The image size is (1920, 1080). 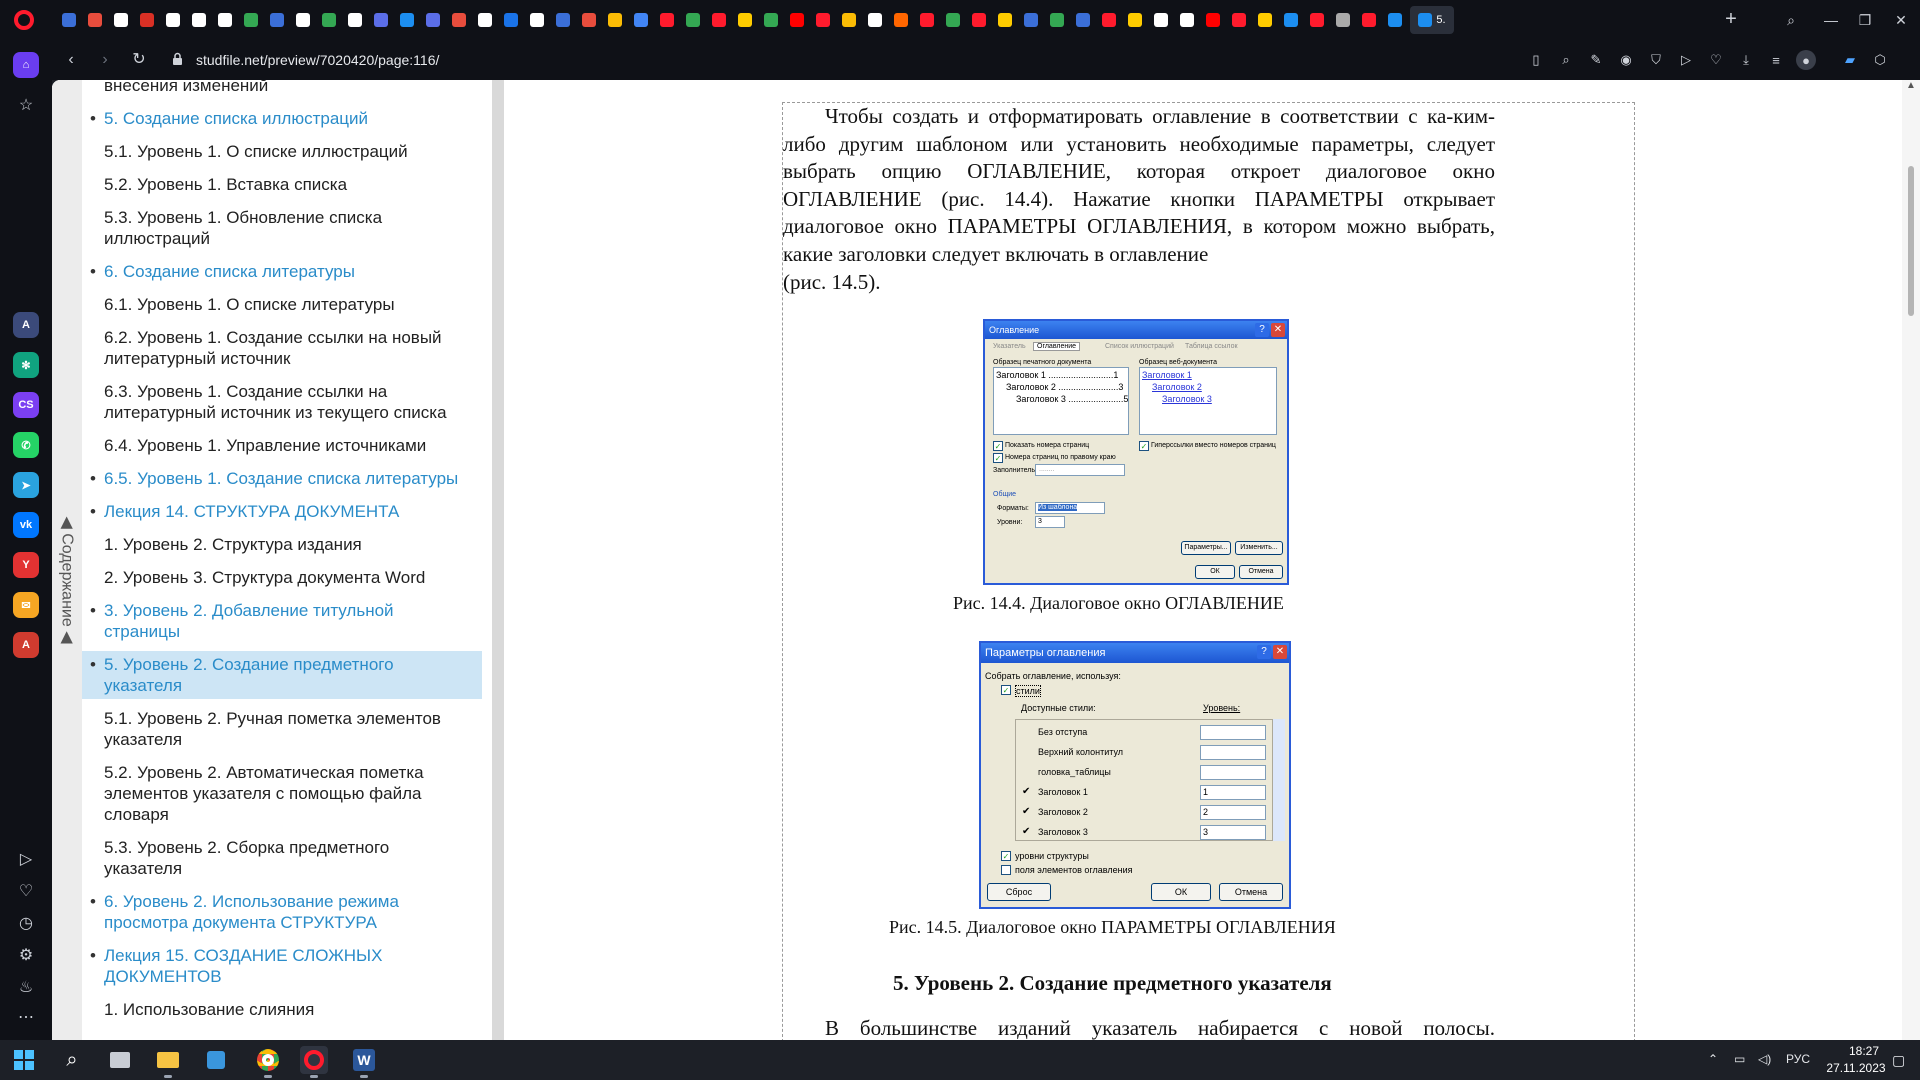 What do you see at coordinates (26, 860) in the screenshot?
I see `player-icon: ▷` at bounding box center [26, 860].